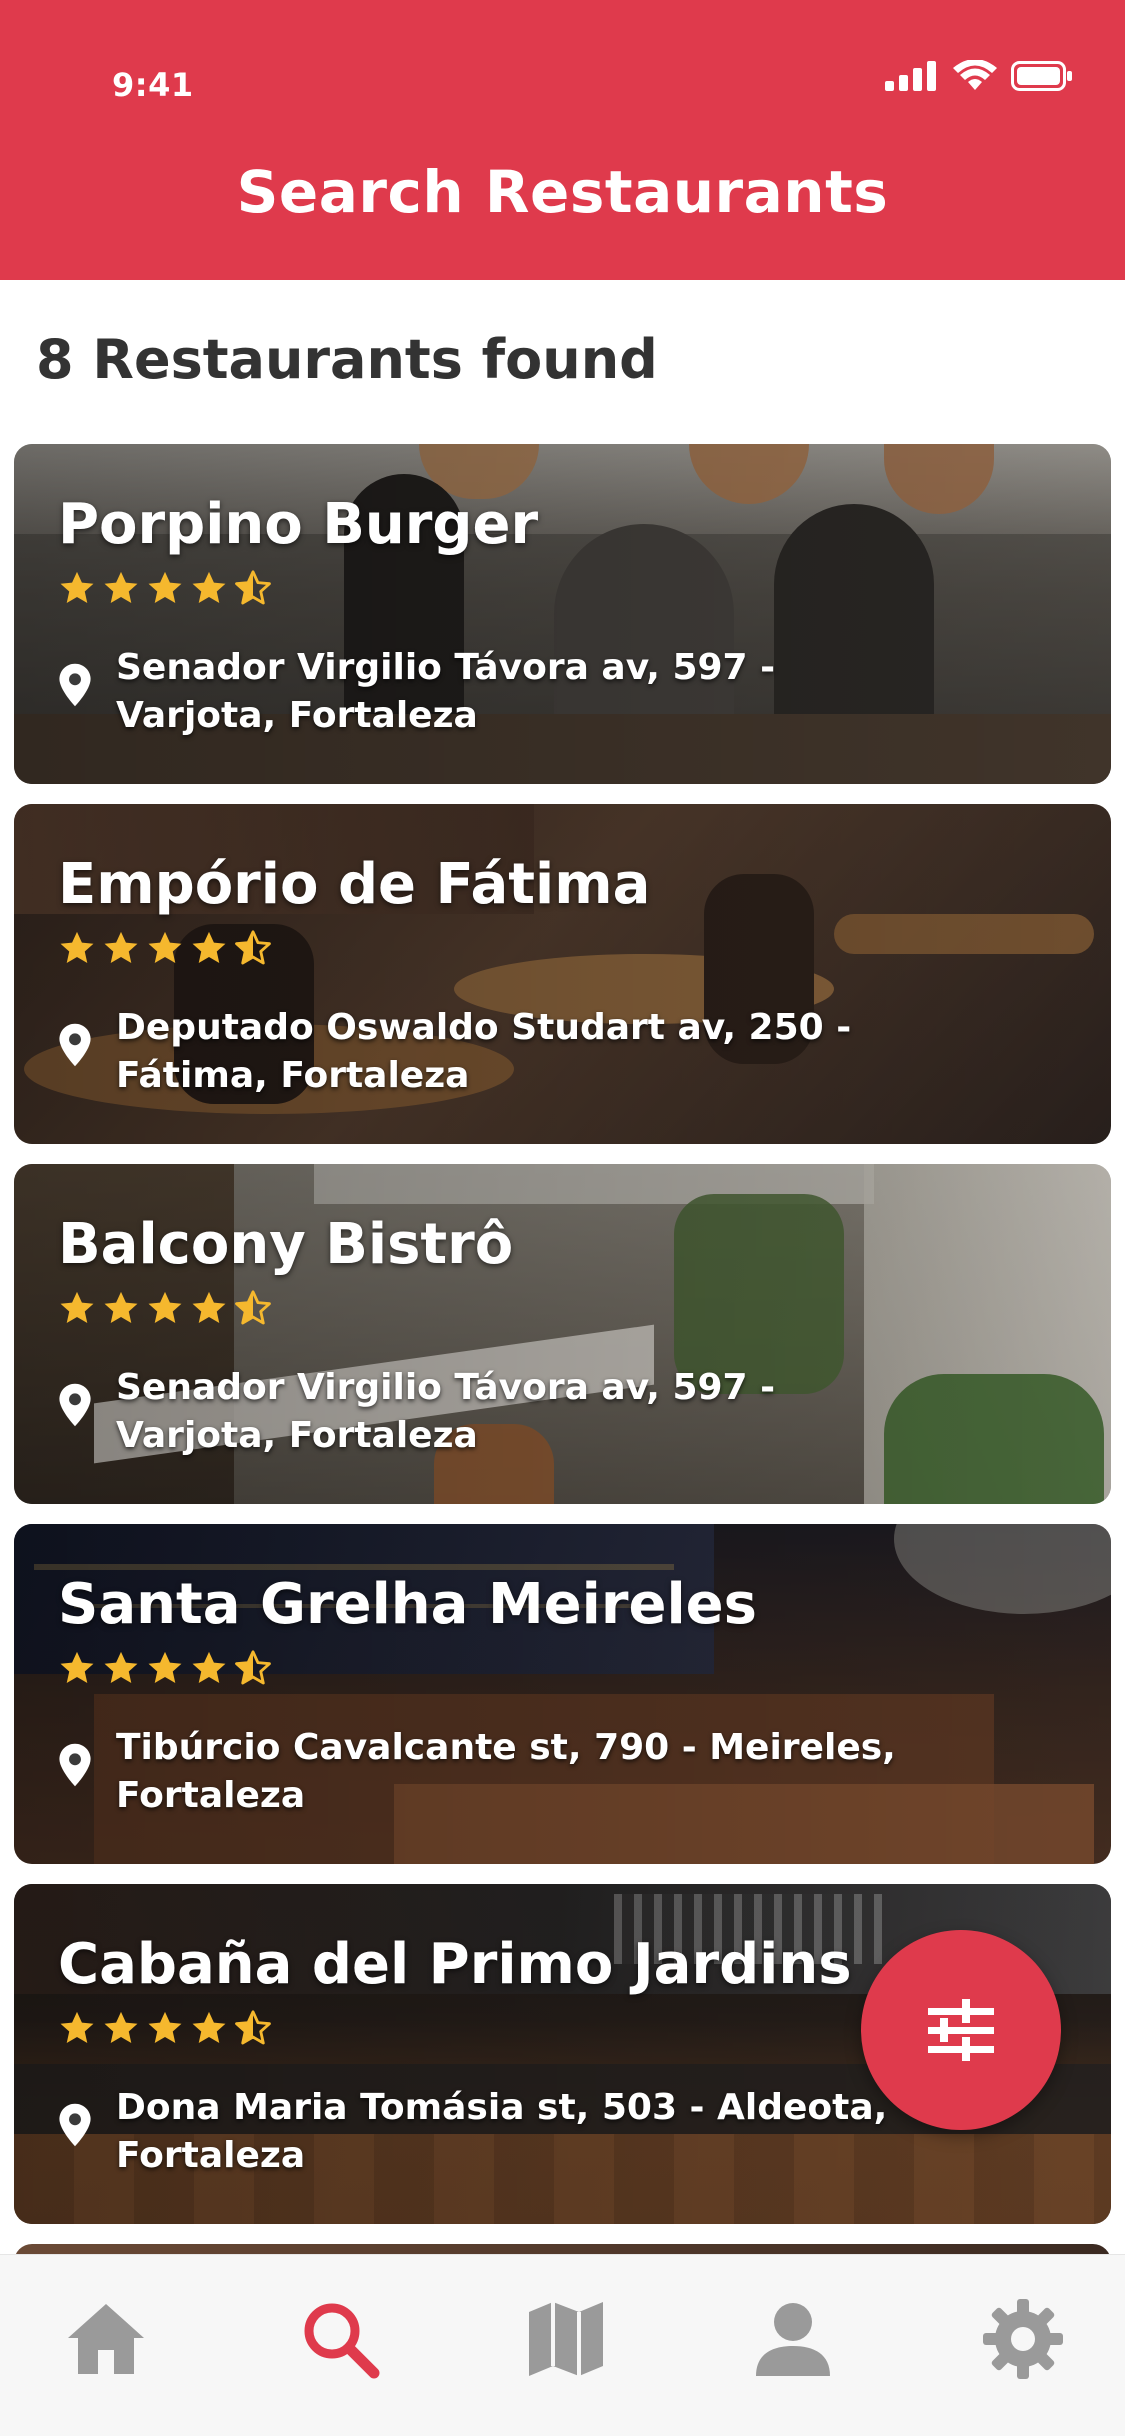 This screenshot has width=1125, height=2436. I want to click on bottom-tab-bar, so click(562, 2345).